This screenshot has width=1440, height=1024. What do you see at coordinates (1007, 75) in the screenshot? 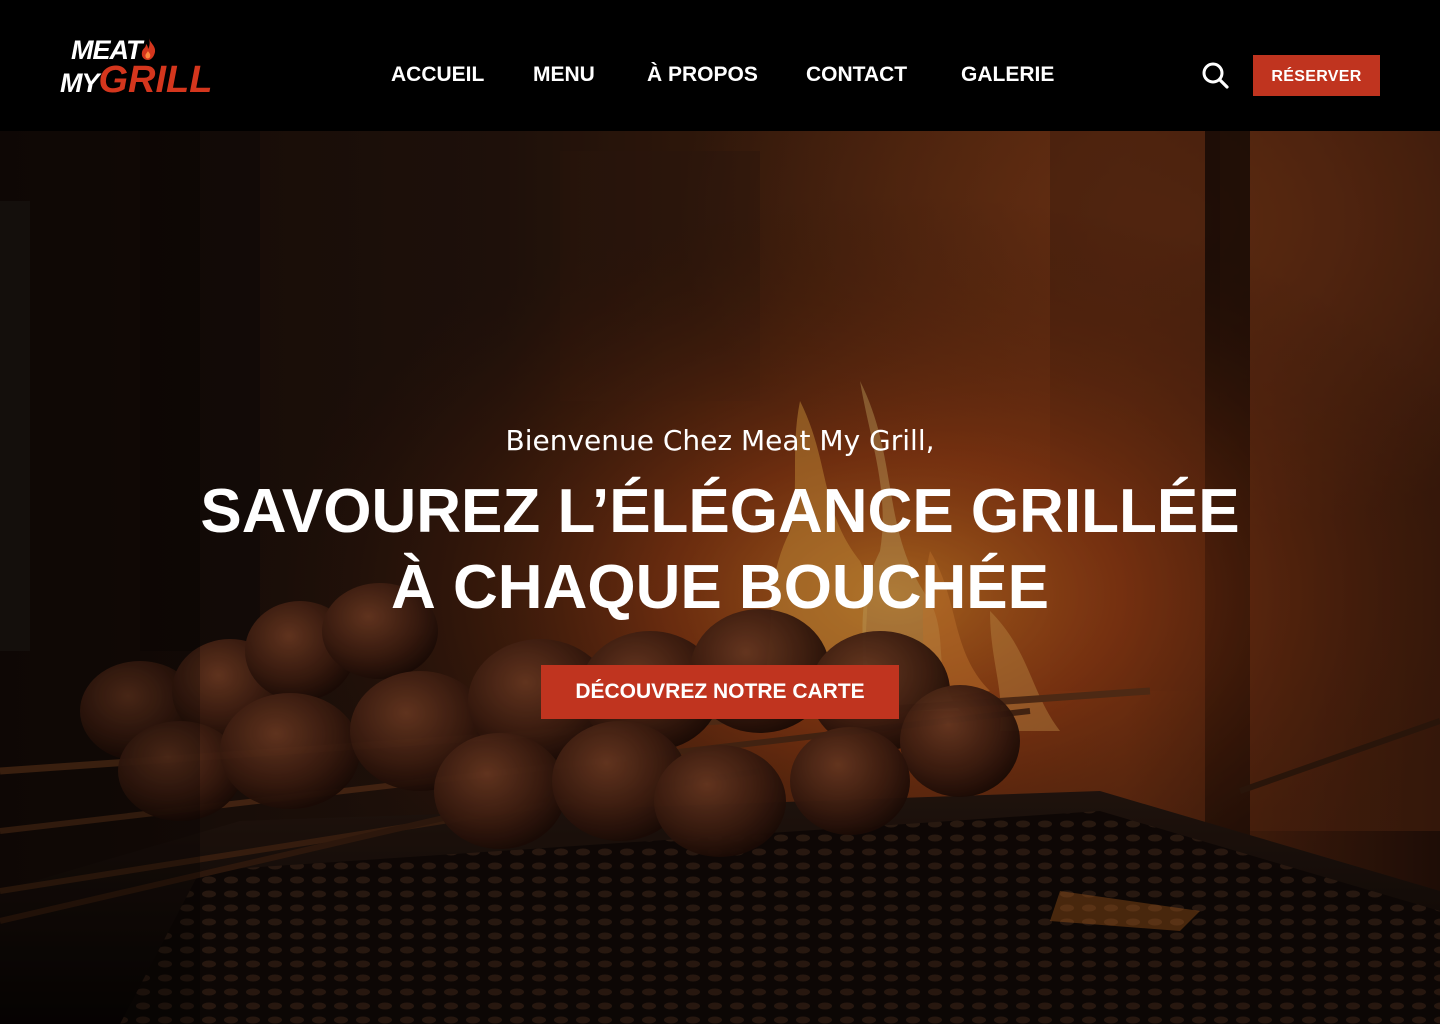
I see `nav-item-galerie: GALERIE` at bounding box center [1007, 75].